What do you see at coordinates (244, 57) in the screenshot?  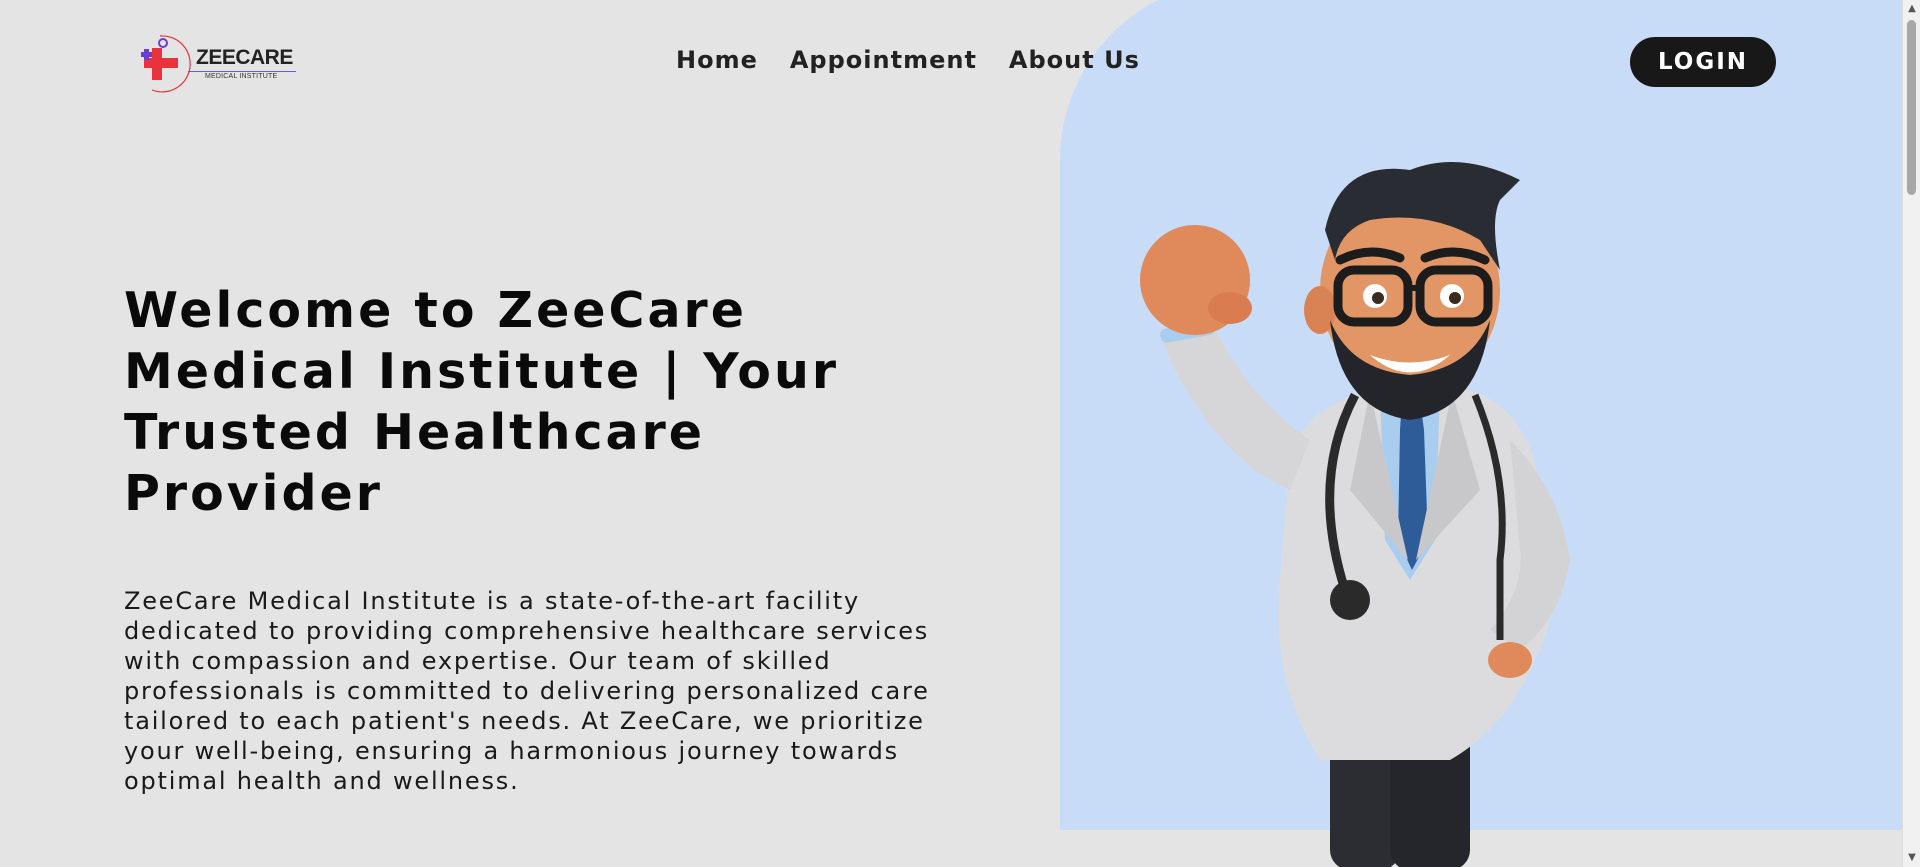 I see `brand-name: ZEECARE` at bounding box center [244, 57].